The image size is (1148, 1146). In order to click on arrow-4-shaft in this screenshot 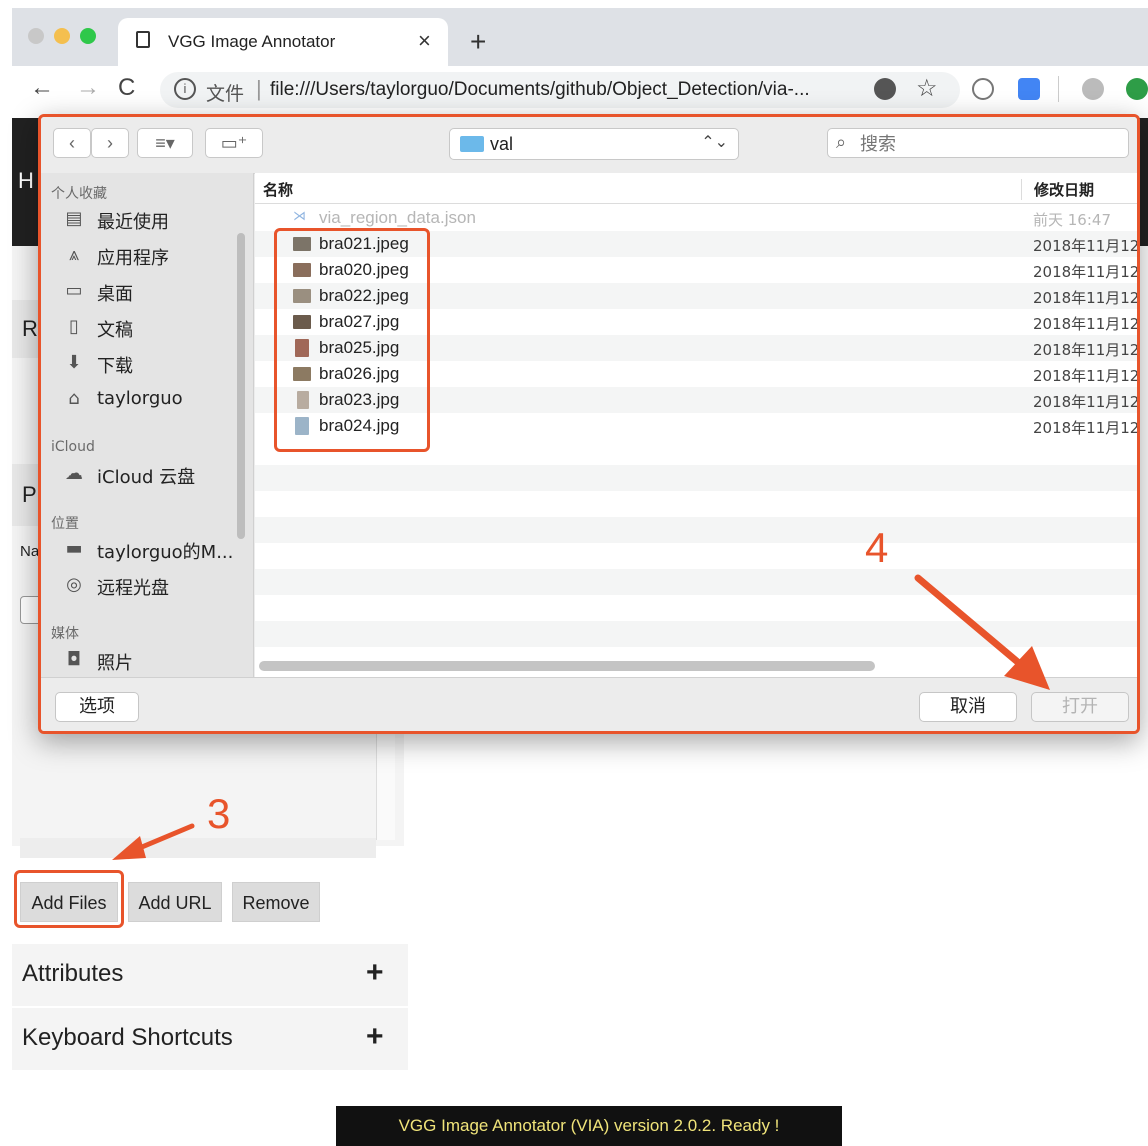, I will do `click(969, 621)`.